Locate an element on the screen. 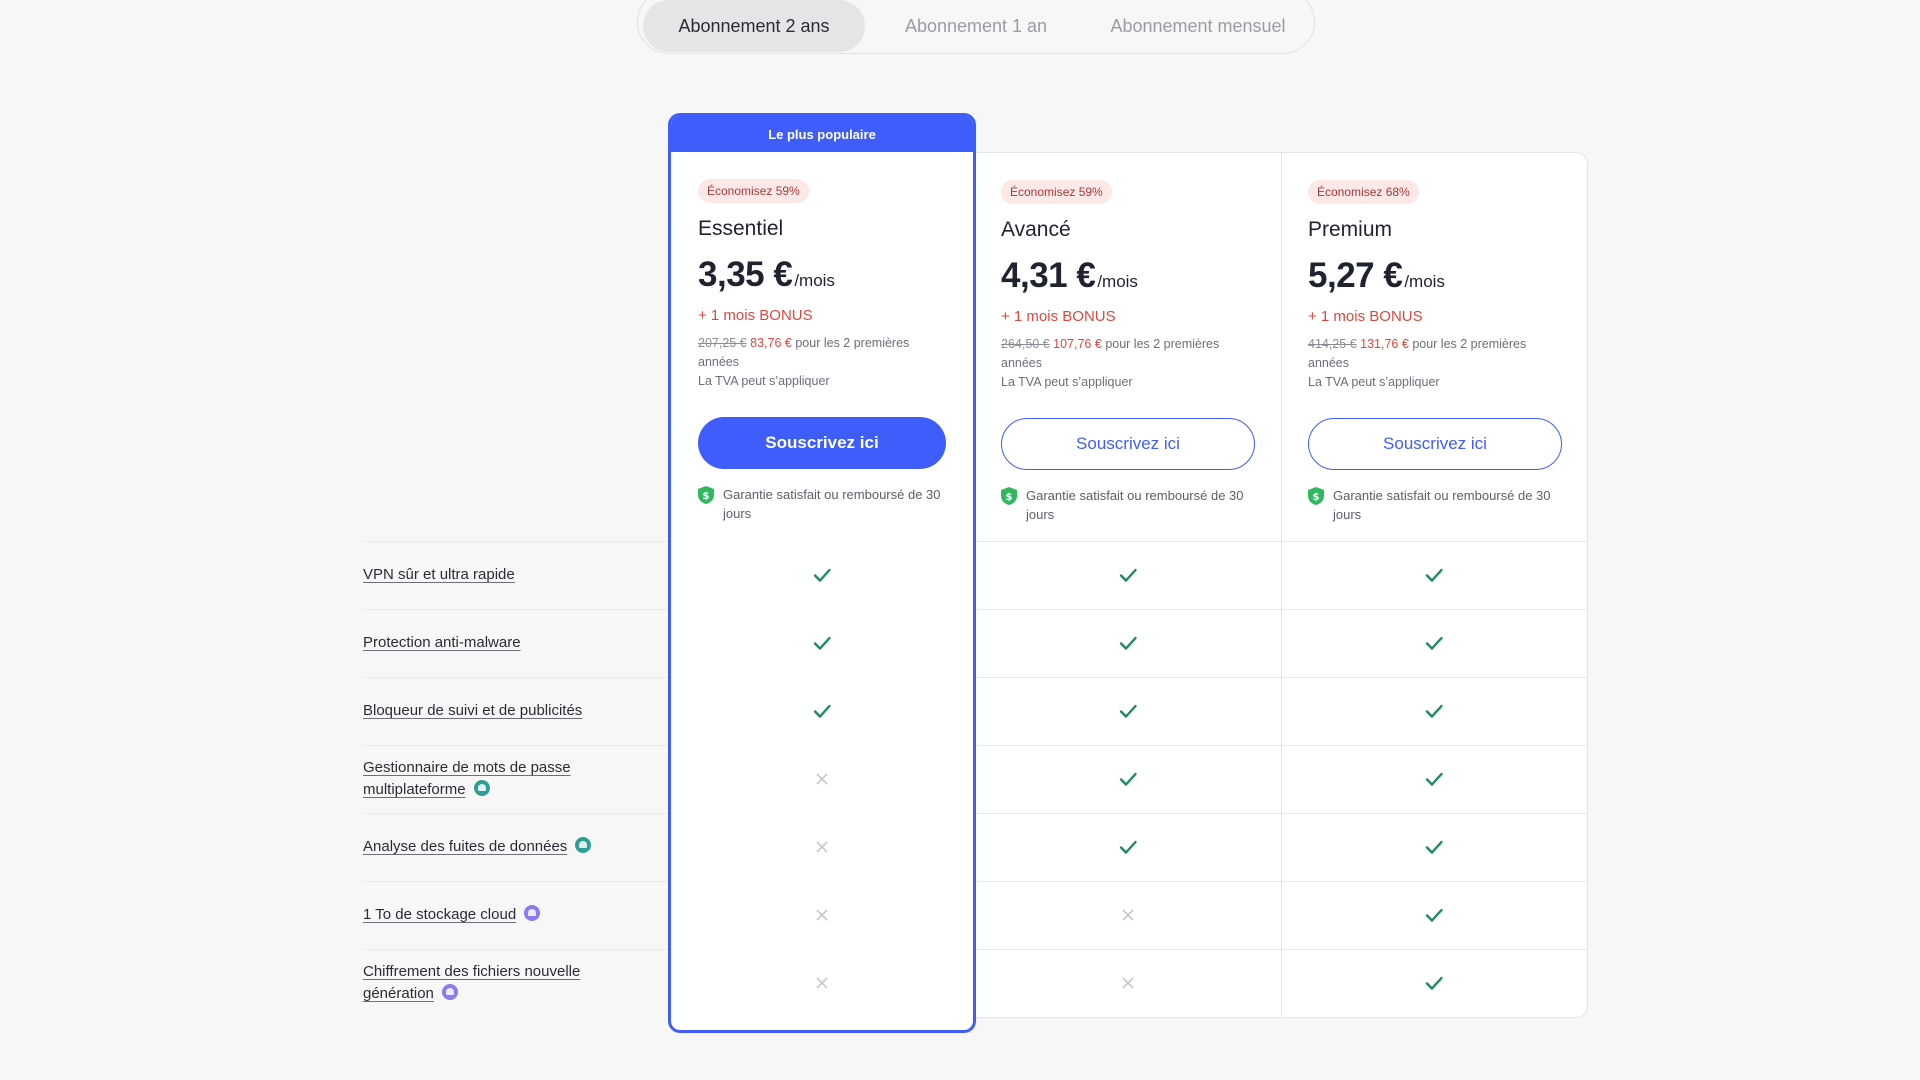 The width and height of the screenshot is (1920, 1080). new-price: 131,76 € is located at coordinates (1384, 344).